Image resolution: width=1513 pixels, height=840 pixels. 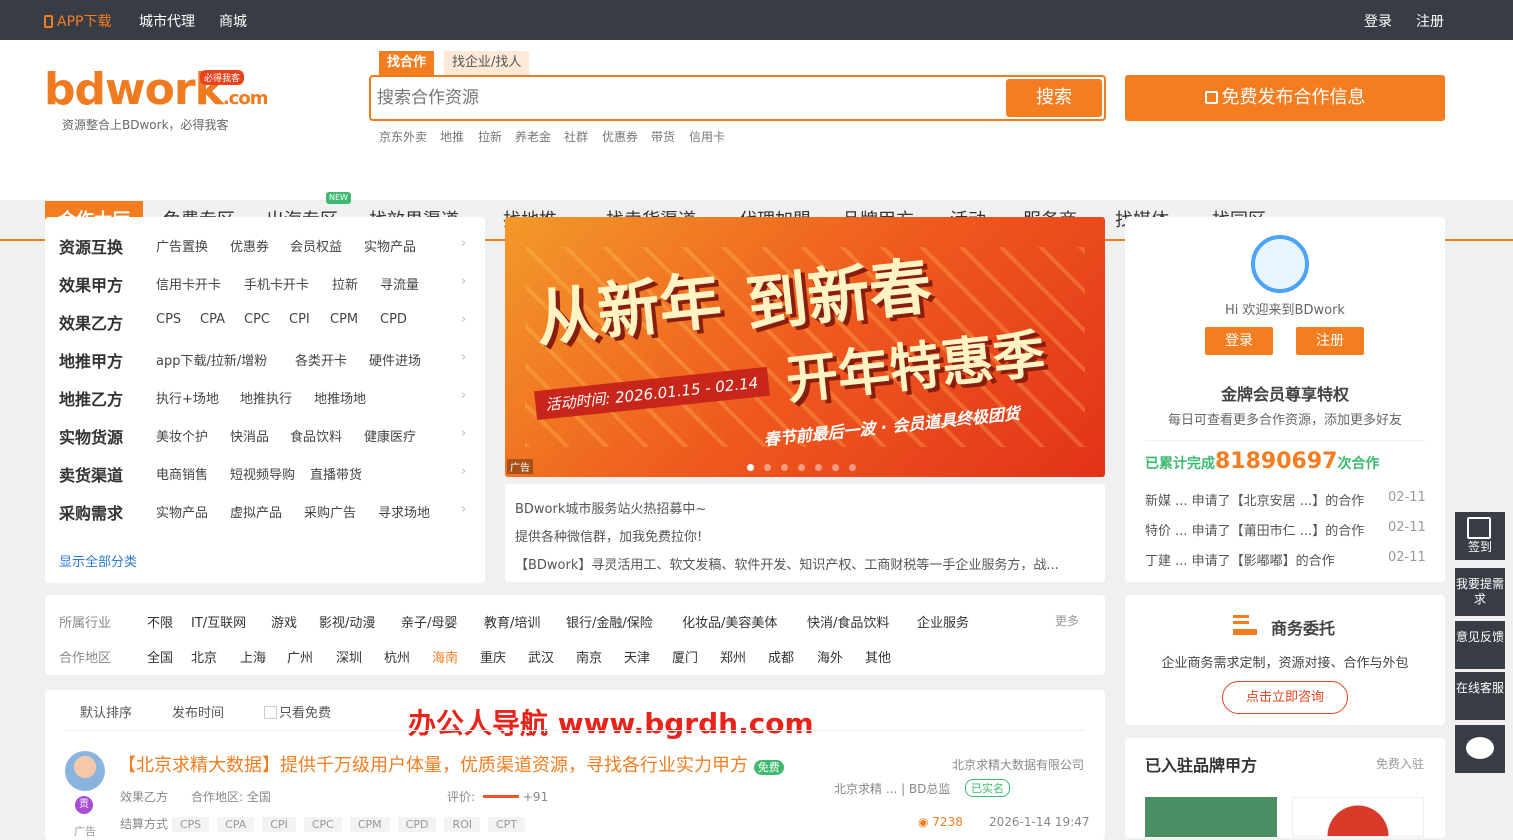 I want to click on category-sub-item: 寻求场地, so click(x=404, y=511).